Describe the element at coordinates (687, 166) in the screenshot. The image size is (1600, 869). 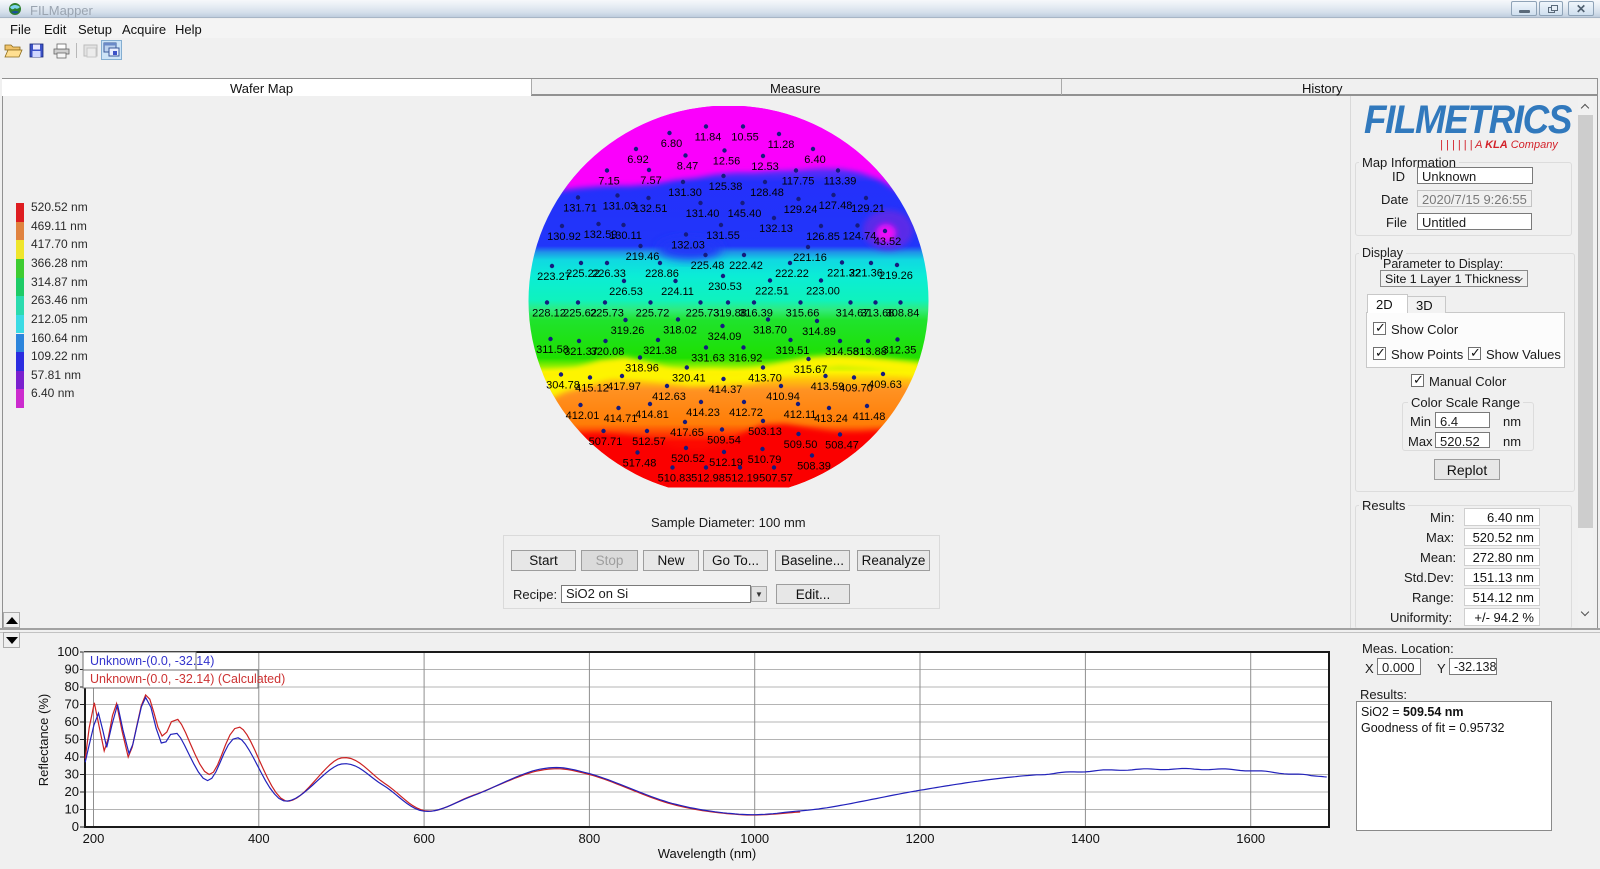
I see `svg-text: 8.47` at that location.